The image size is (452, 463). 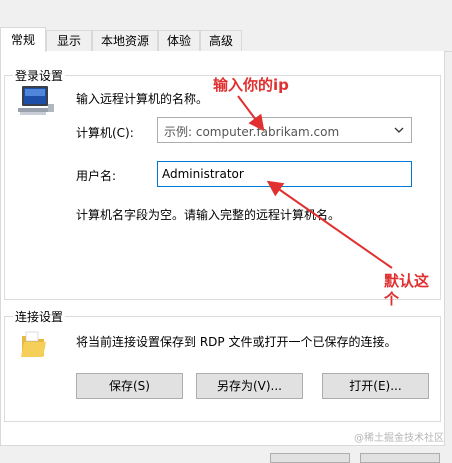 What do you see at coordinates (125, 40) in the screenshot?
I see `tab-local-resources: 本地资源` at bounding box center [125, 40].